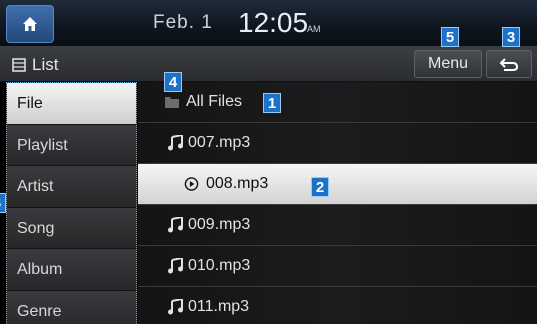 This screenshot has width=537, height=324. What do you see at coordinates (3, 203) in the screenshot?
I see `callout-badge-6: 6` at bounding box center [3, 203].